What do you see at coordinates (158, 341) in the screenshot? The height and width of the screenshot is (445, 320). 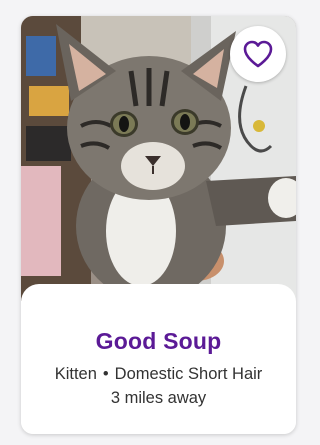 I see `pet-name: Good Soup` at bounding box center [158, 341].